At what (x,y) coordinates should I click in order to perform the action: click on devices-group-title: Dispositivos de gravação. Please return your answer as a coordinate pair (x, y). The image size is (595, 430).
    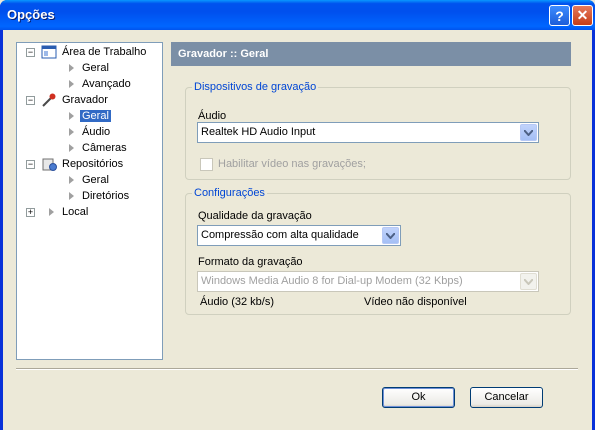
    Looking at the image, I should click on (255, 87).